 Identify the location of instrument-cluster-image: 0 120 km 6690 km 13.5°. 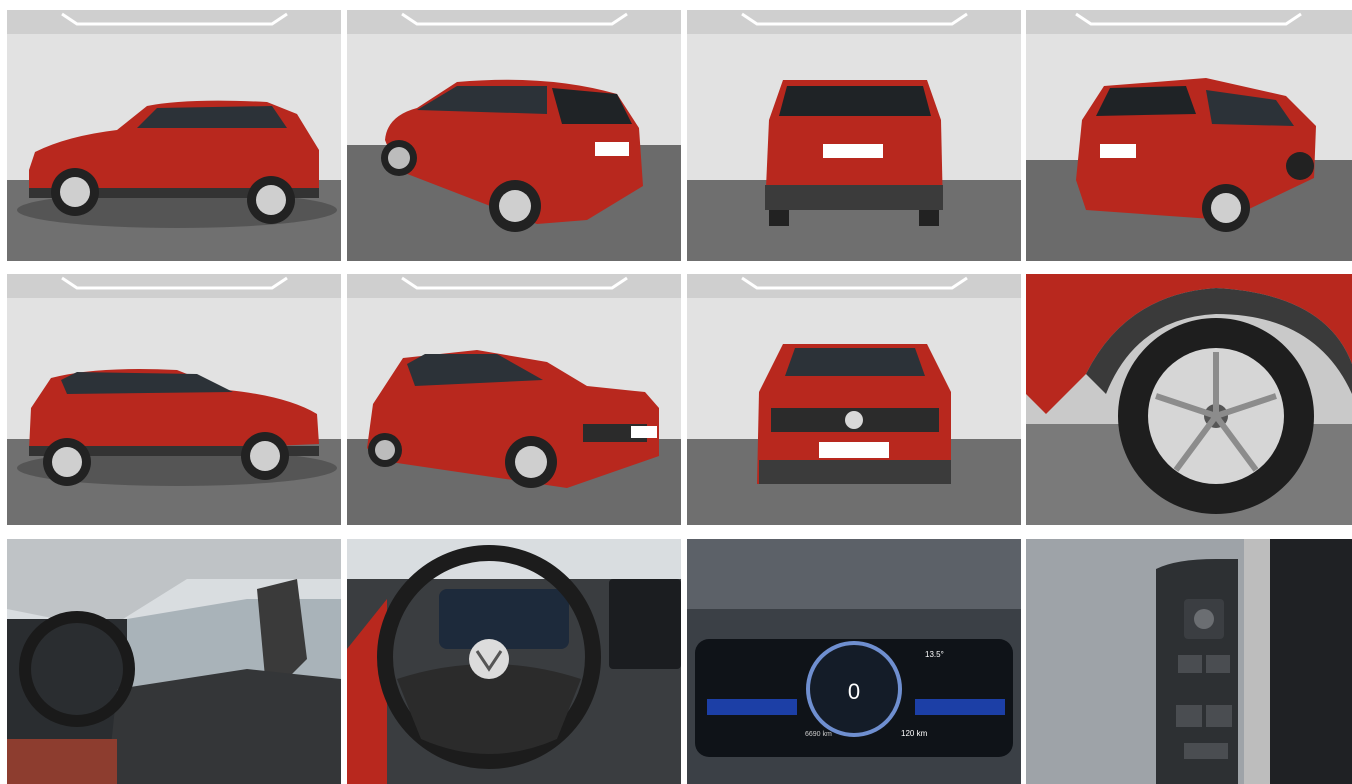
(854, 661).